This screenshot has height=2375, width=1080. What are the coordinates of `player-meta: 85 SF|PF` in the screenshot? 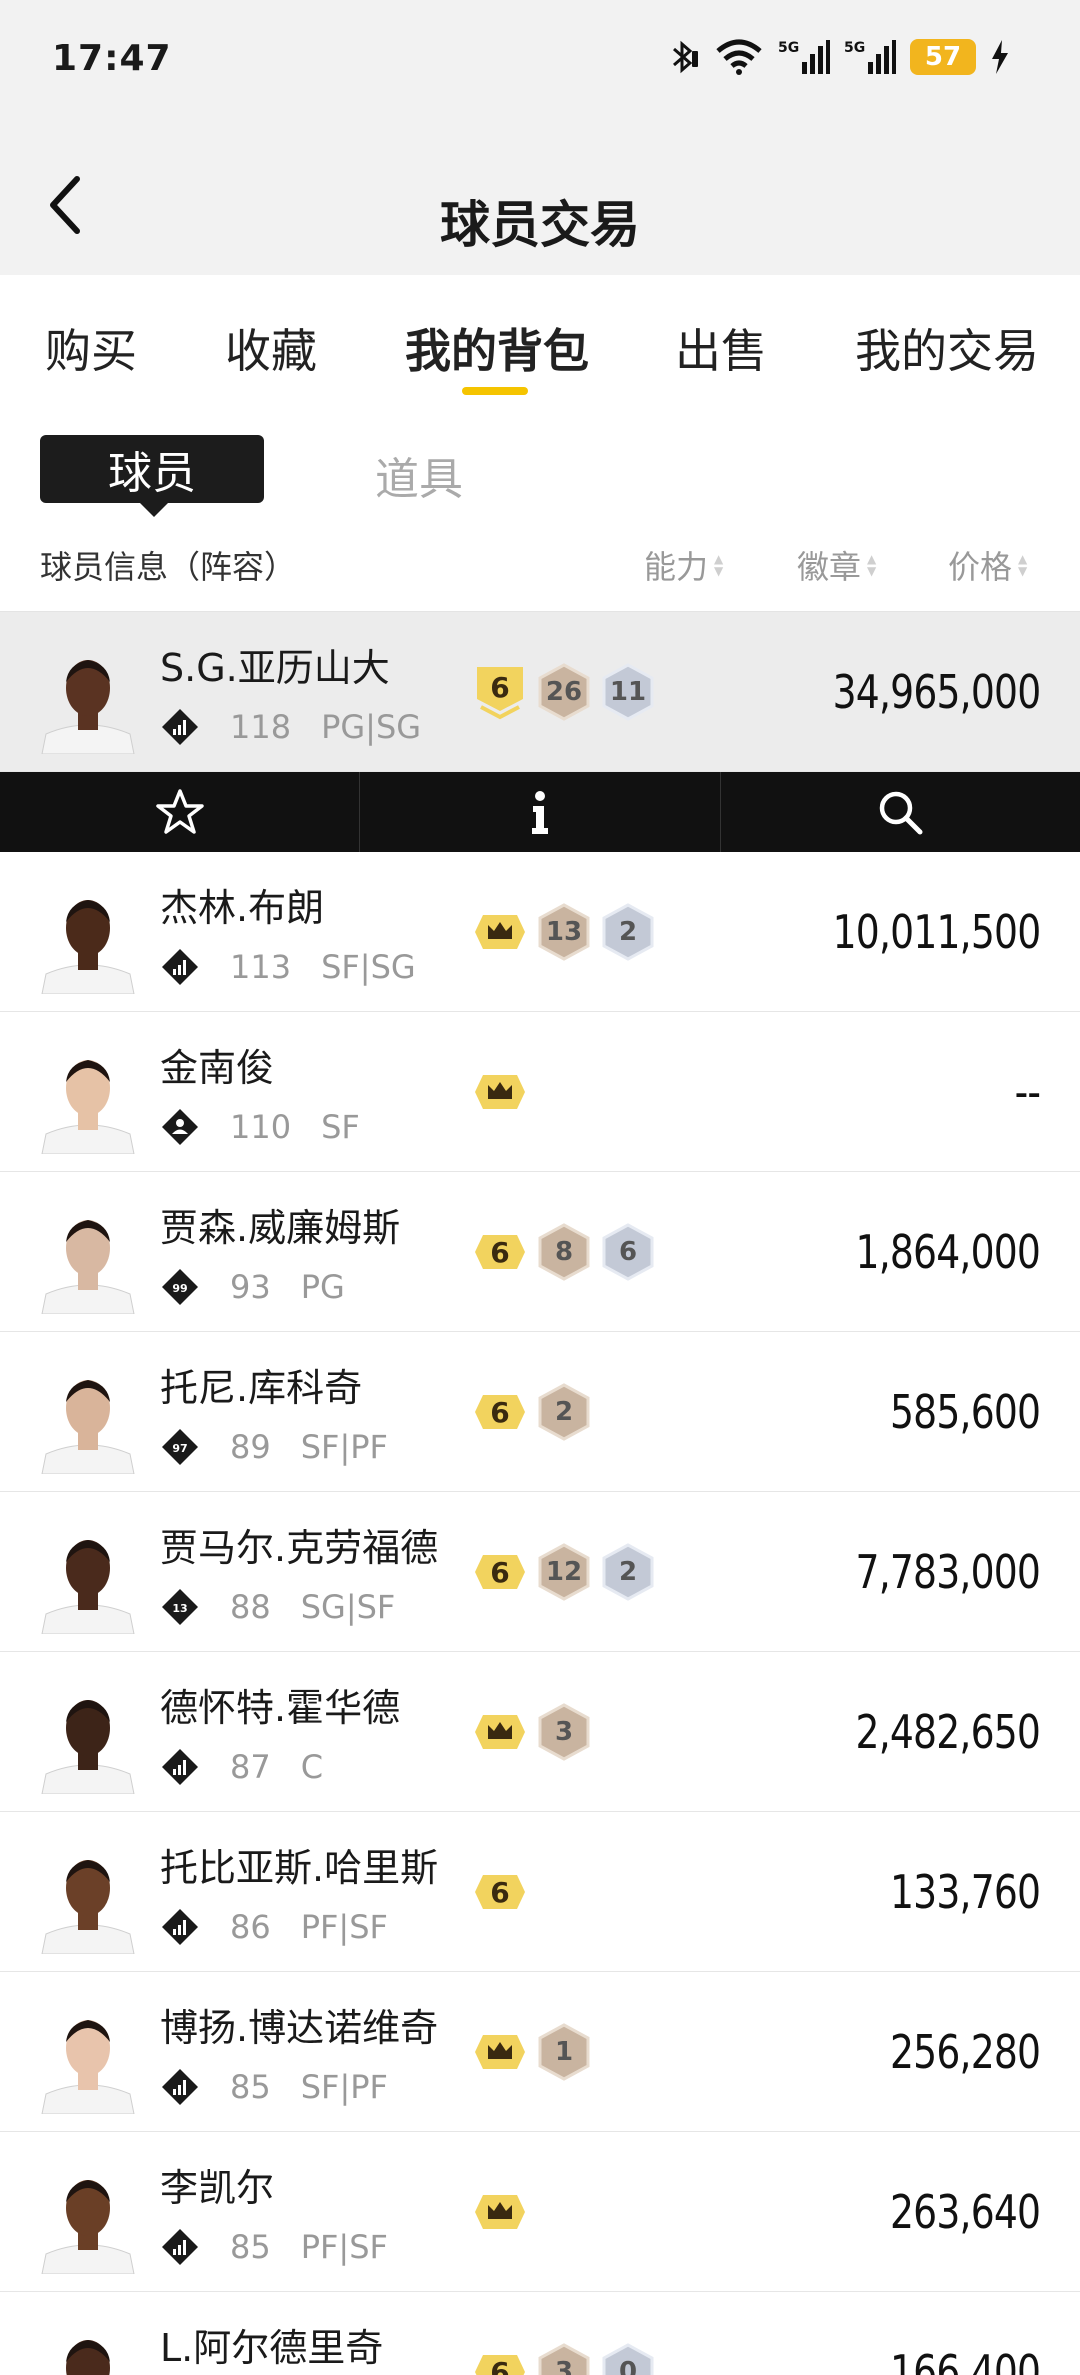 It's located at (274, 2087).